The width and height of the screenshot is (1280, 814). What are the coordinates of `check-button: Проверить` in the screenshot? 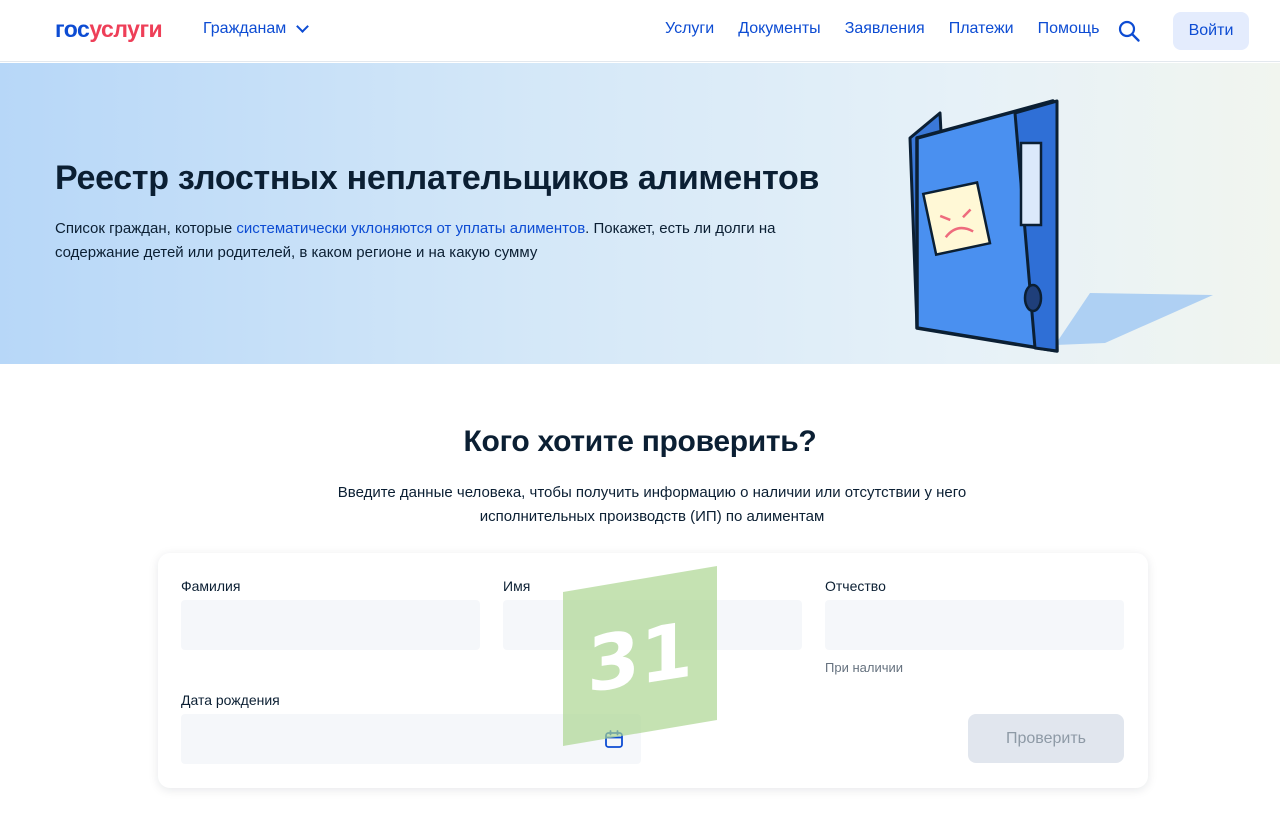 It's located at (1046, 738).